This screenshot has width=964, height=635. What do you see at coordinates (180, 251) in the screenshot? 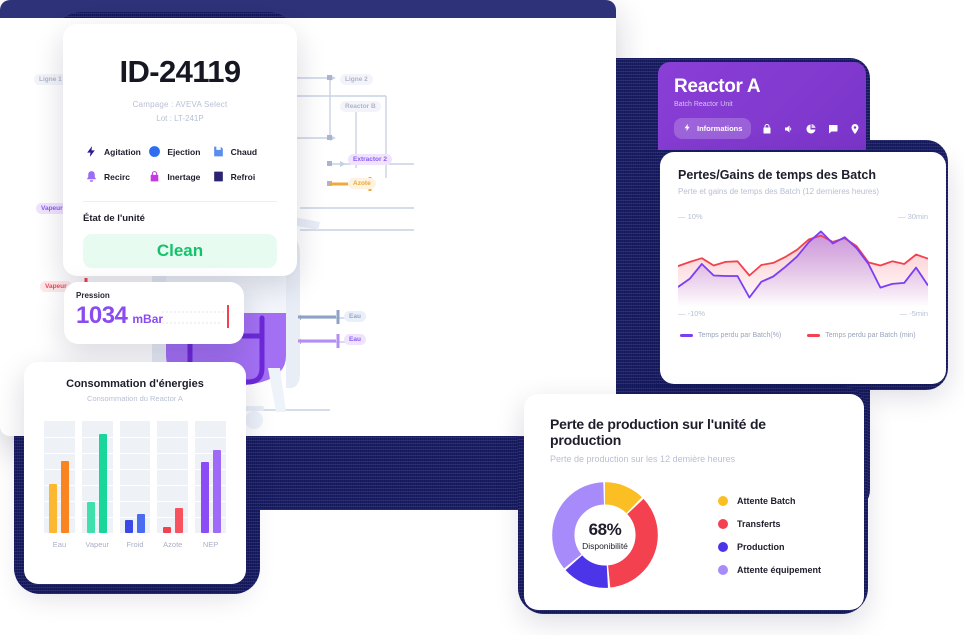
I see `status-badge: Clean` at bounding box center [180, 251].